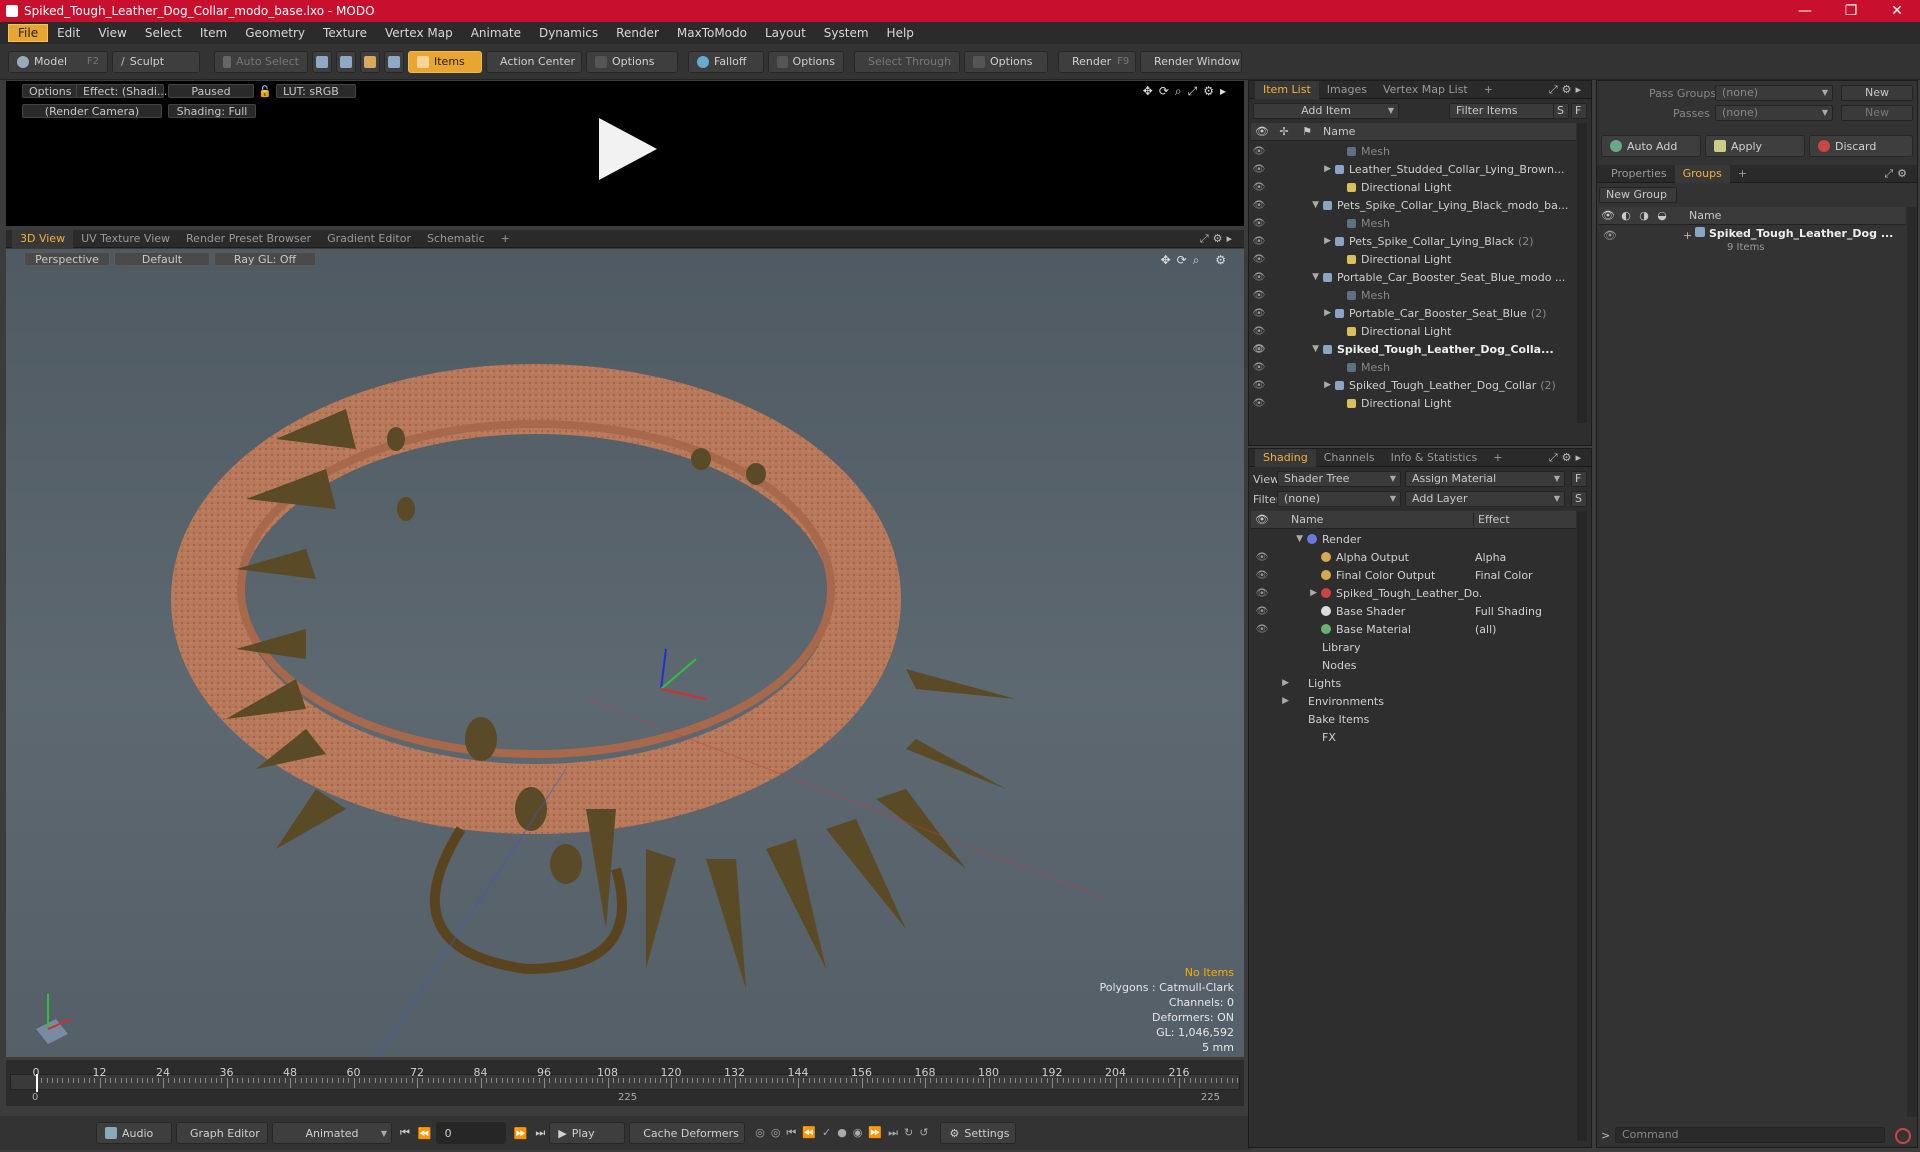 Image resolution: width=1920 pixels, height=1152 pixels. I want to click on item-list-scrollbar, so click(1582, 273).